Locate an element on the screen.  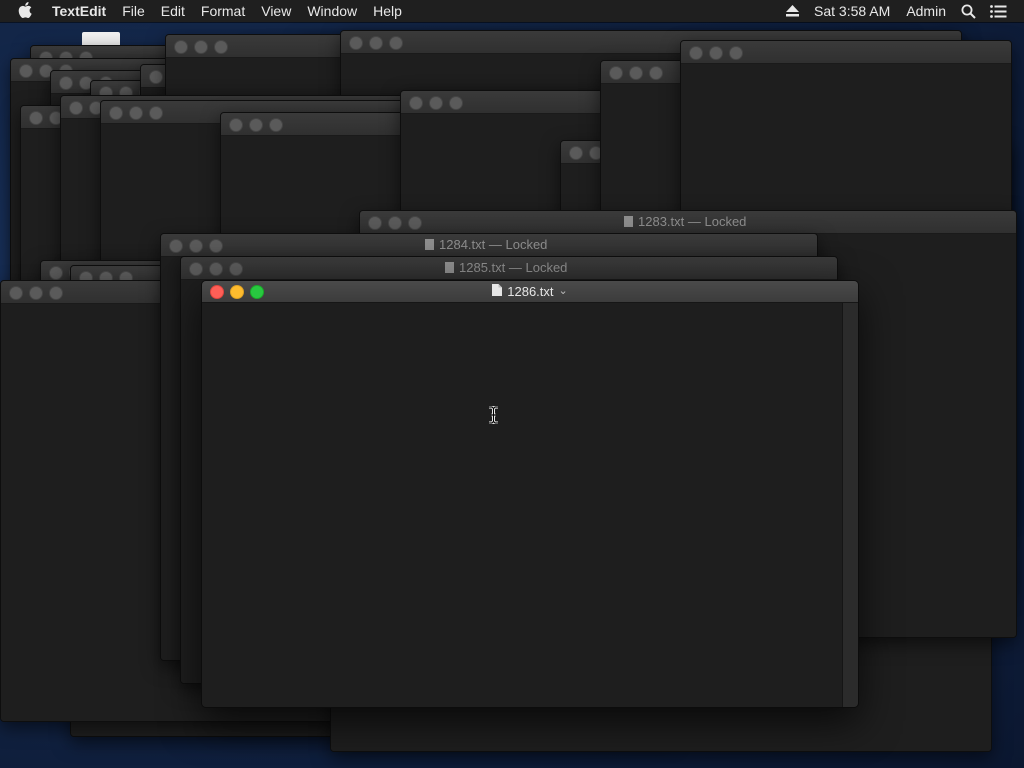
menu-view: View is located at coordinates (276, 11).